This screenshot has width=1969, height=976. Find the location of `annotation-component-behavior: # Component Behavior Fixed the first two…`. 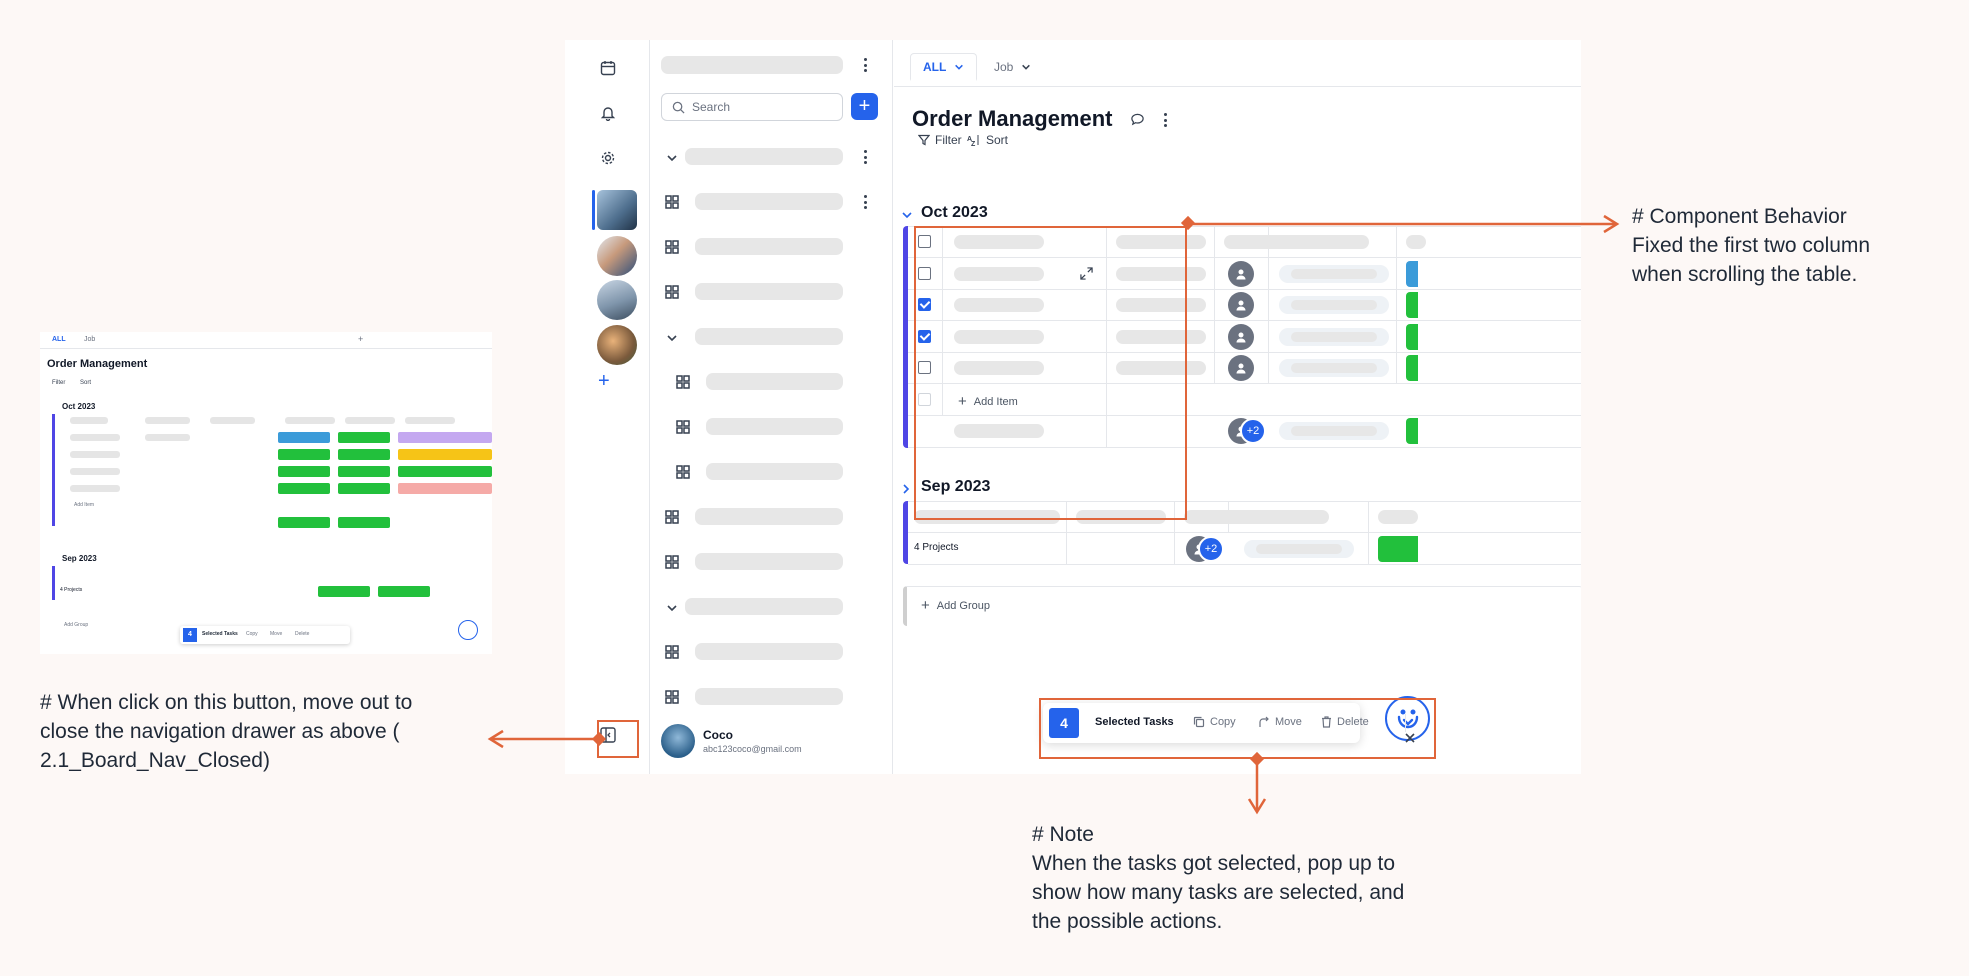

annotation-component-behavior: # Component Behavior Fixed the first two… is located at coordinates (1751, 245).